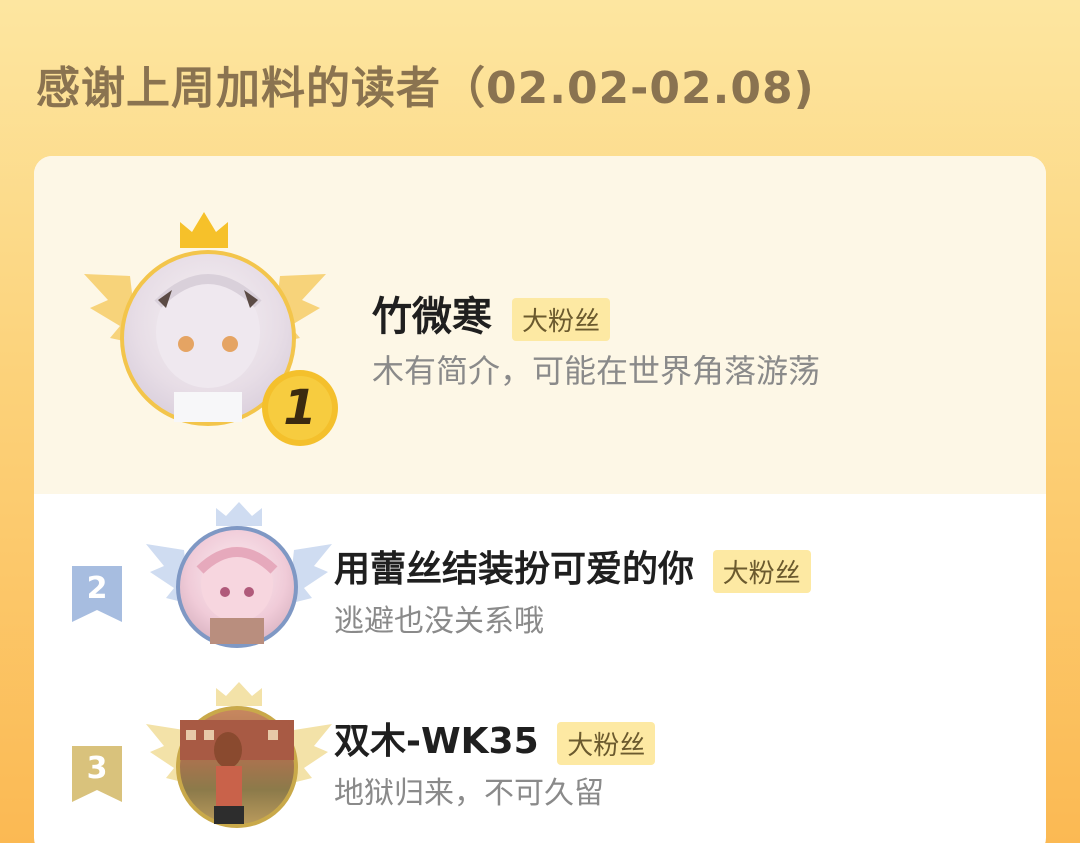 The height and width of the screenshot is (843, 1080). I want to click on rank-number: 1, so click(300, 408).